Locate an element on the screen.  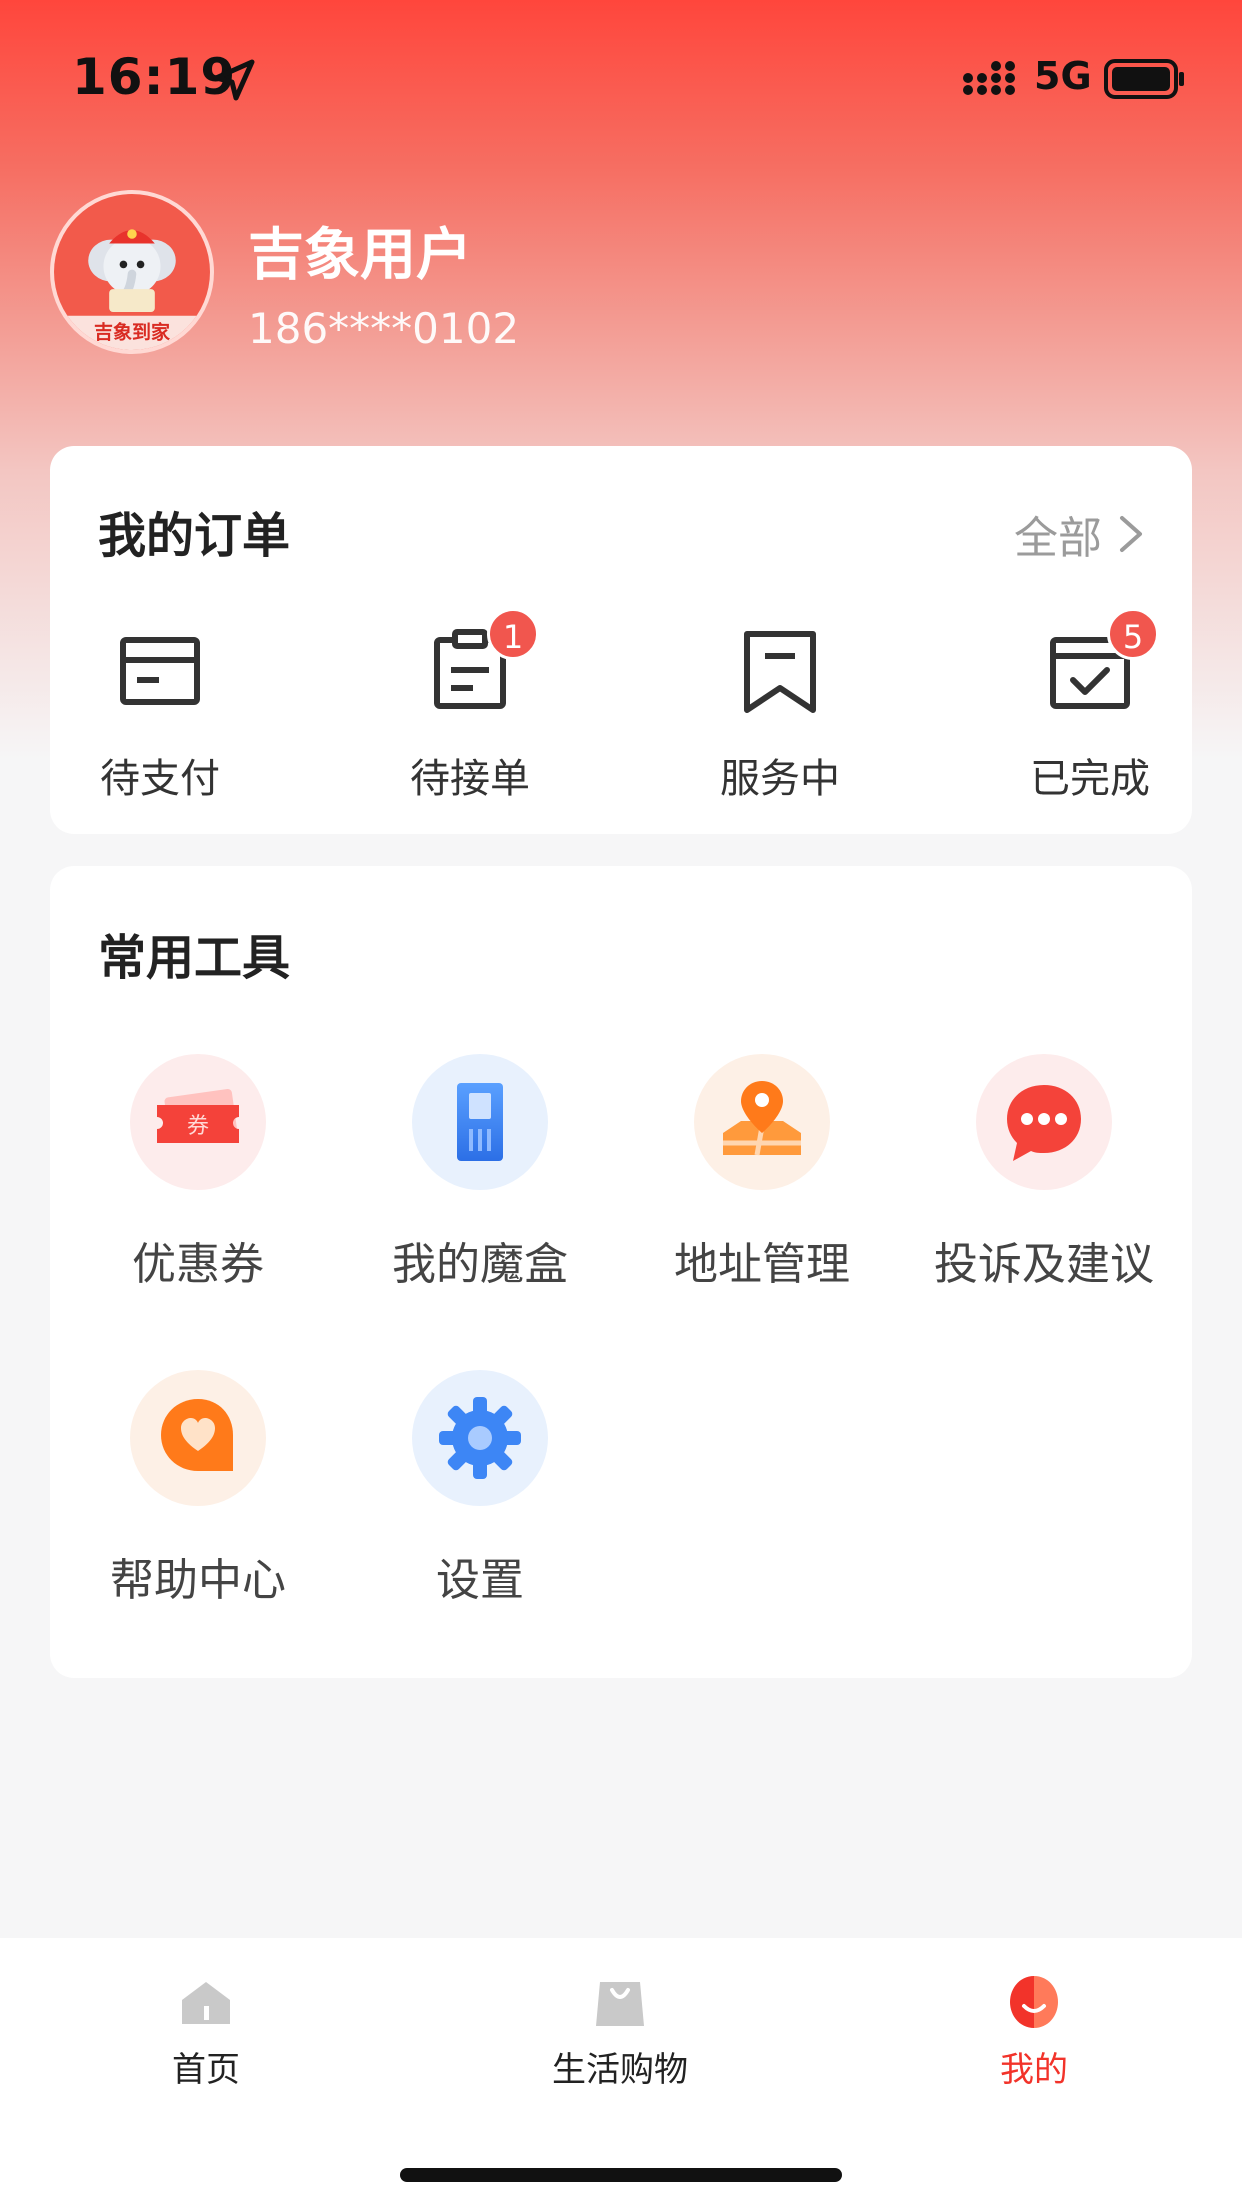
coupon-icon-text: 券 is located at coordinates (198, 1126).